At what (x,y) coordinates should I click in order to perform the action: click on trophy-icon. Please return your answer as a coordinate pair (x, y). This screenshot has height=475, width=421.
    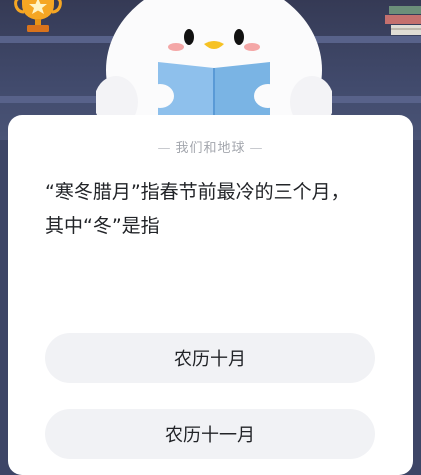
    Looking at the image, I should click on (38, 16).